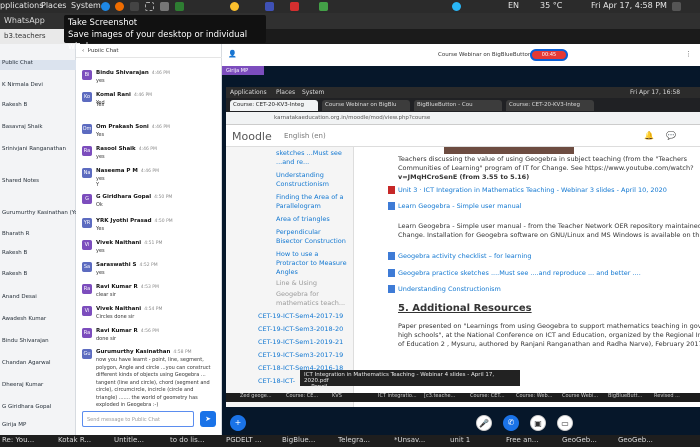  Describe the element at coordinates (366, 105) in the screenshot. I see `browser-tab: Course Webinar on BigBlu` at that location.